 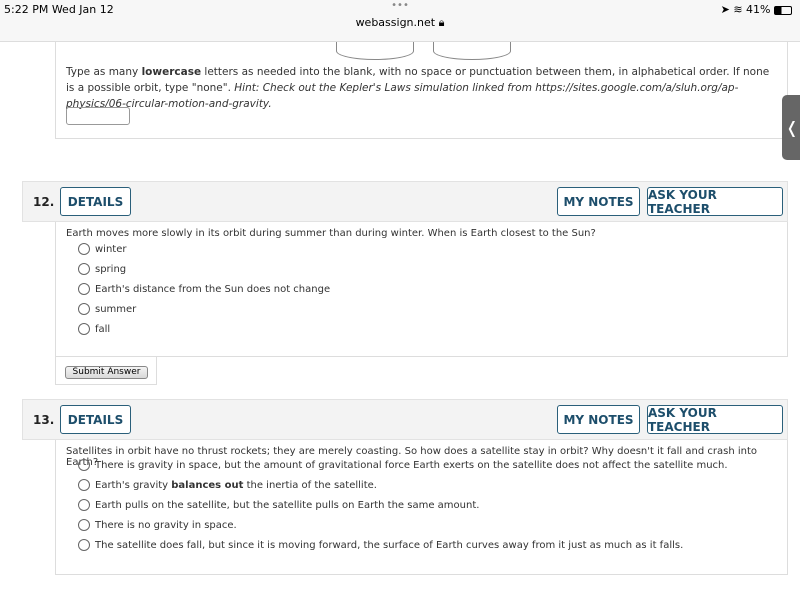 What do you see at coordinates (441, 22) in the screenshot?
I see `lock-icon: 🔒︎` at bounding box center [441, 22].